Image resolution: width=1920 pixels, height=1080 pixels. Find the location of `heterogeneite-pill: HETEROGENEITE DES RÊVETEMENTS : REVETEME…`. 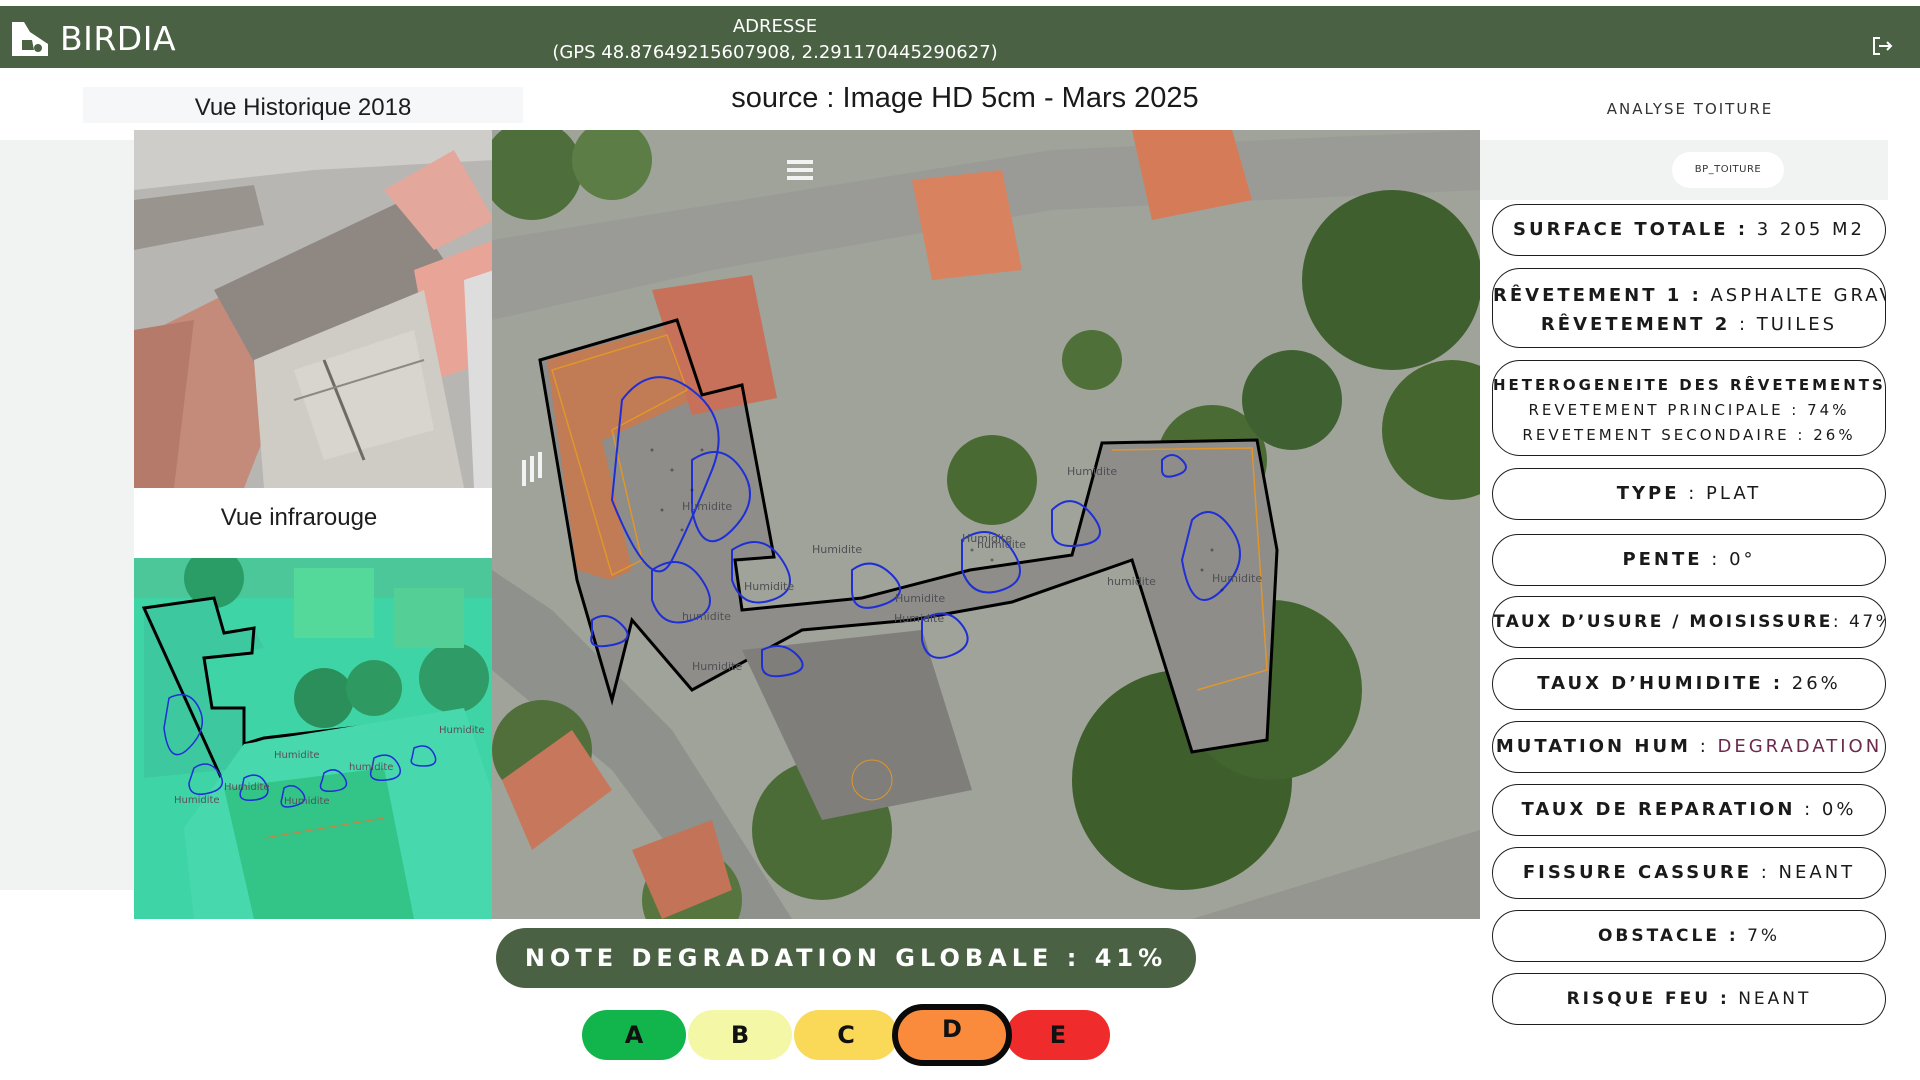

heterogeneite-pill: HETEROGENEITE DES RÊVETEMENTS : REVETEME… is located at coordinates (1689, 408).